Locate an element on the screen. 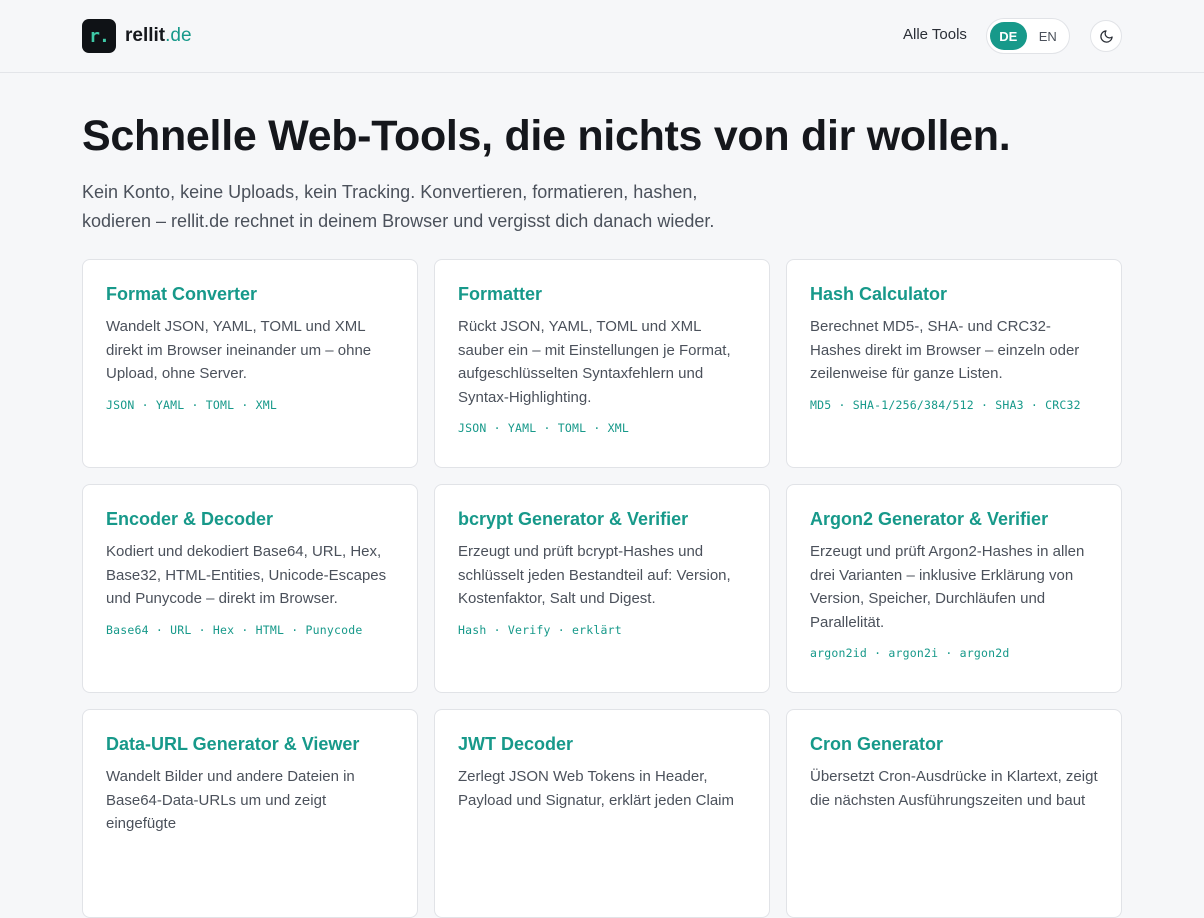 This screenshot has width=1204, height=918. logo-mark: r. is located at coordinates (99, 36).